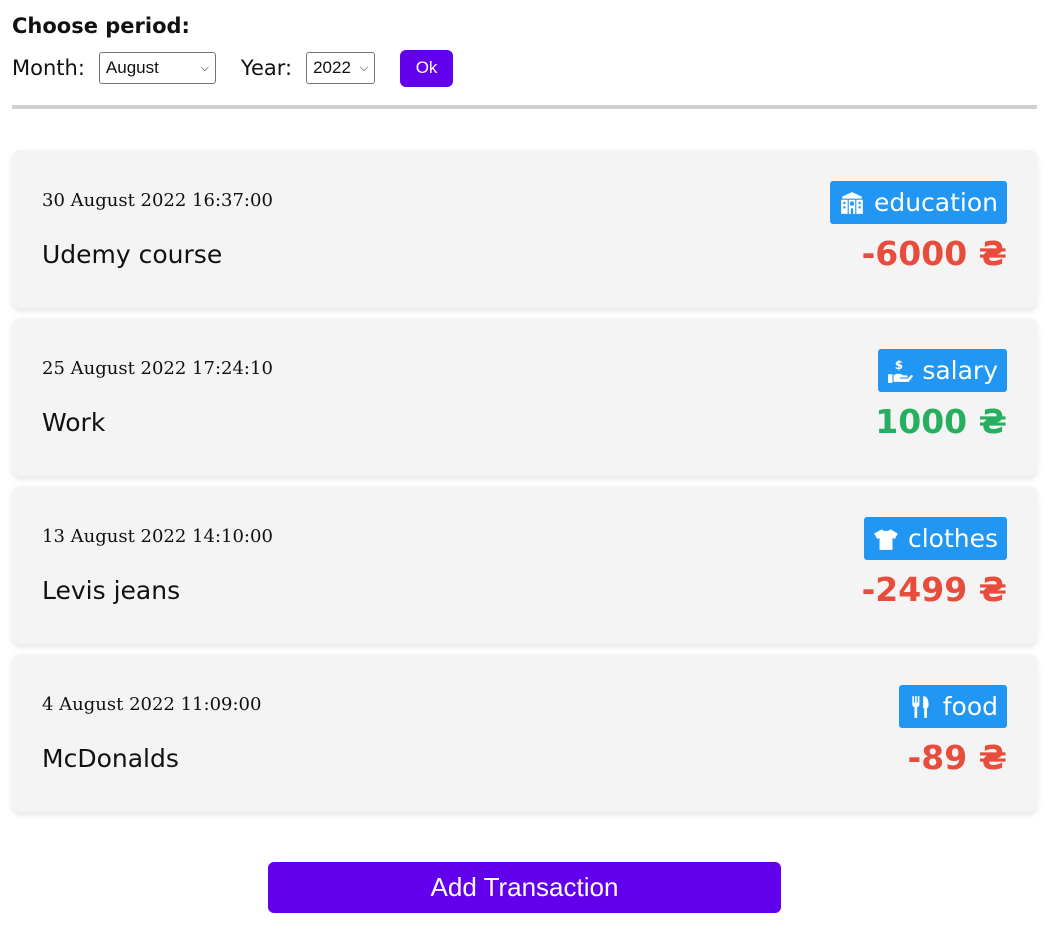 The width and height of the screenshot is (1051, 935). What do you see at coordinates (852, 202) in the screenshot?
I see `school-icon` at bounding box center [852, 202].